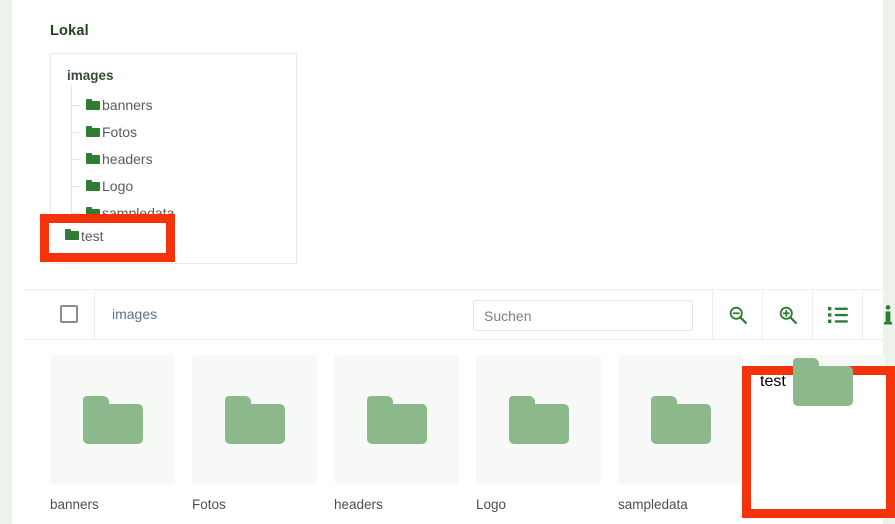  I want to click on folder-tile-label: headers, so click(358, 504).